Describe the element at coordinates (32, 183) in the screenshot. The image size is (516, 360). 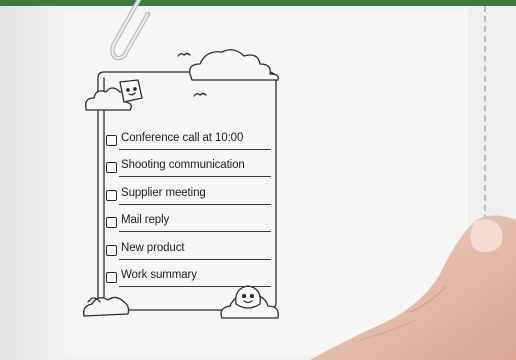
I see `background-left` at that location.